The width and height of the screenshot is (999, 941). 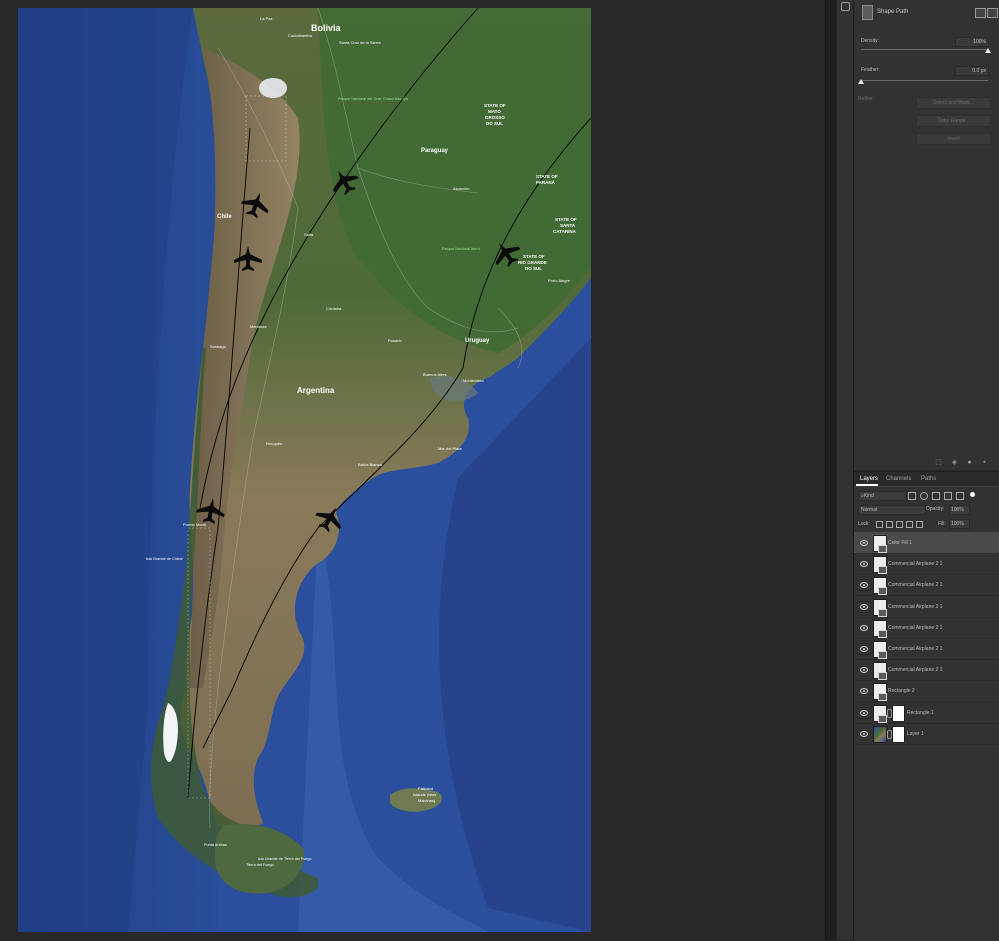 I want to click on city-label-rosario: Rosario, so click(x=395, y=340).